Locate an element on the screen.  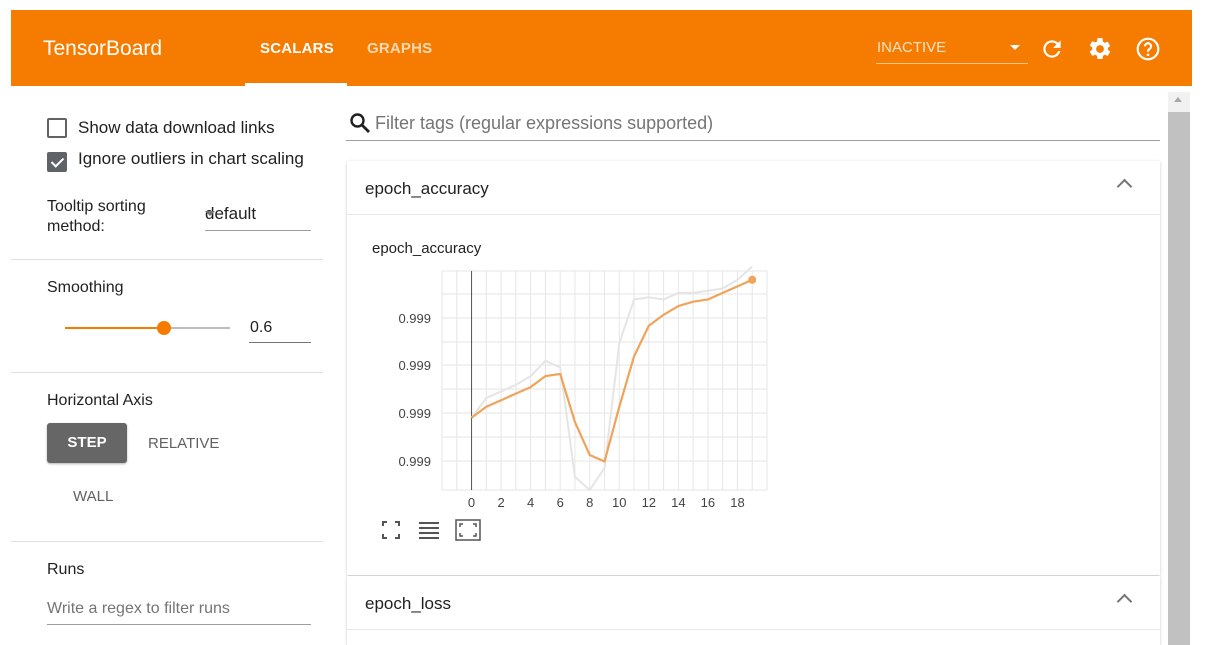
x-tick-label: 16 is located at coordinates (708, 502).